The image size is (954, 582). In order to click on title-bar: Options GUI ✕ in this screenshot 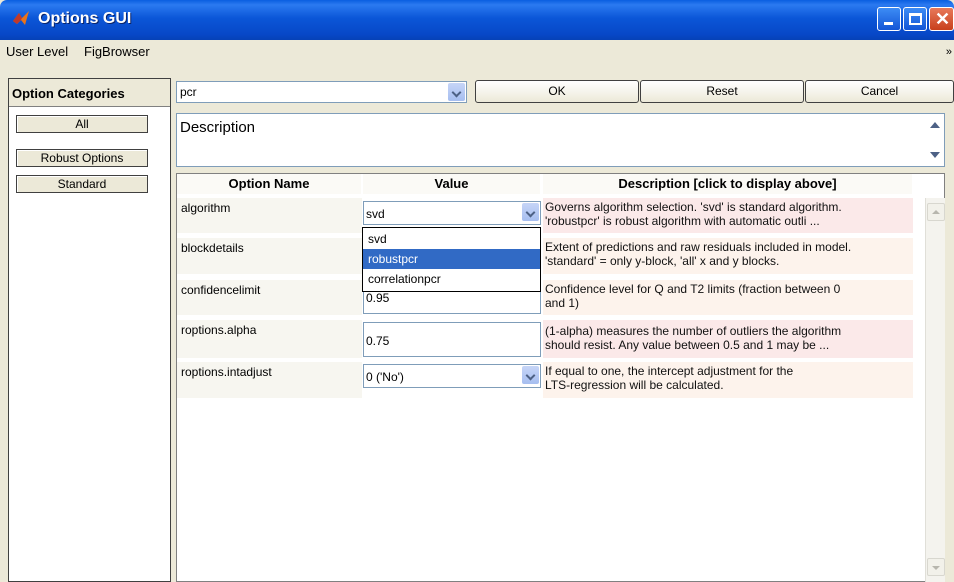, I will do `click(477, 20)`.